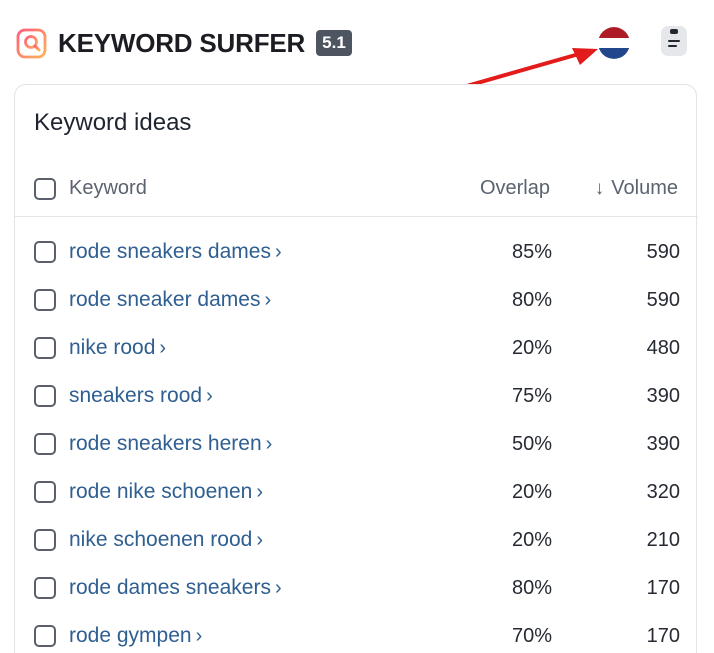 Image resolution: width=714 pixels, height=653 pixels. I want to click on keyword-link: sneakers rood ›, so click(141, 396).